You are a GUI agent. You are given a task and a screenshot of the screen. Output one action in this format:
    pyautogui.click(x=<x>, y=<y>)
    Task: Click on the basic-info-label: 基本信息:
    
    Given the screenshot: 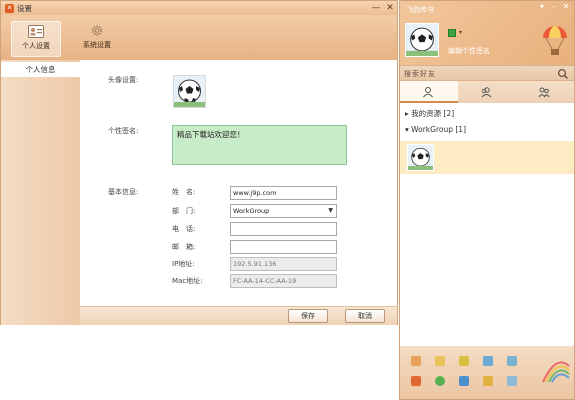 What is the action you would take?
    pyautogui.click(x=123, y=192)
    